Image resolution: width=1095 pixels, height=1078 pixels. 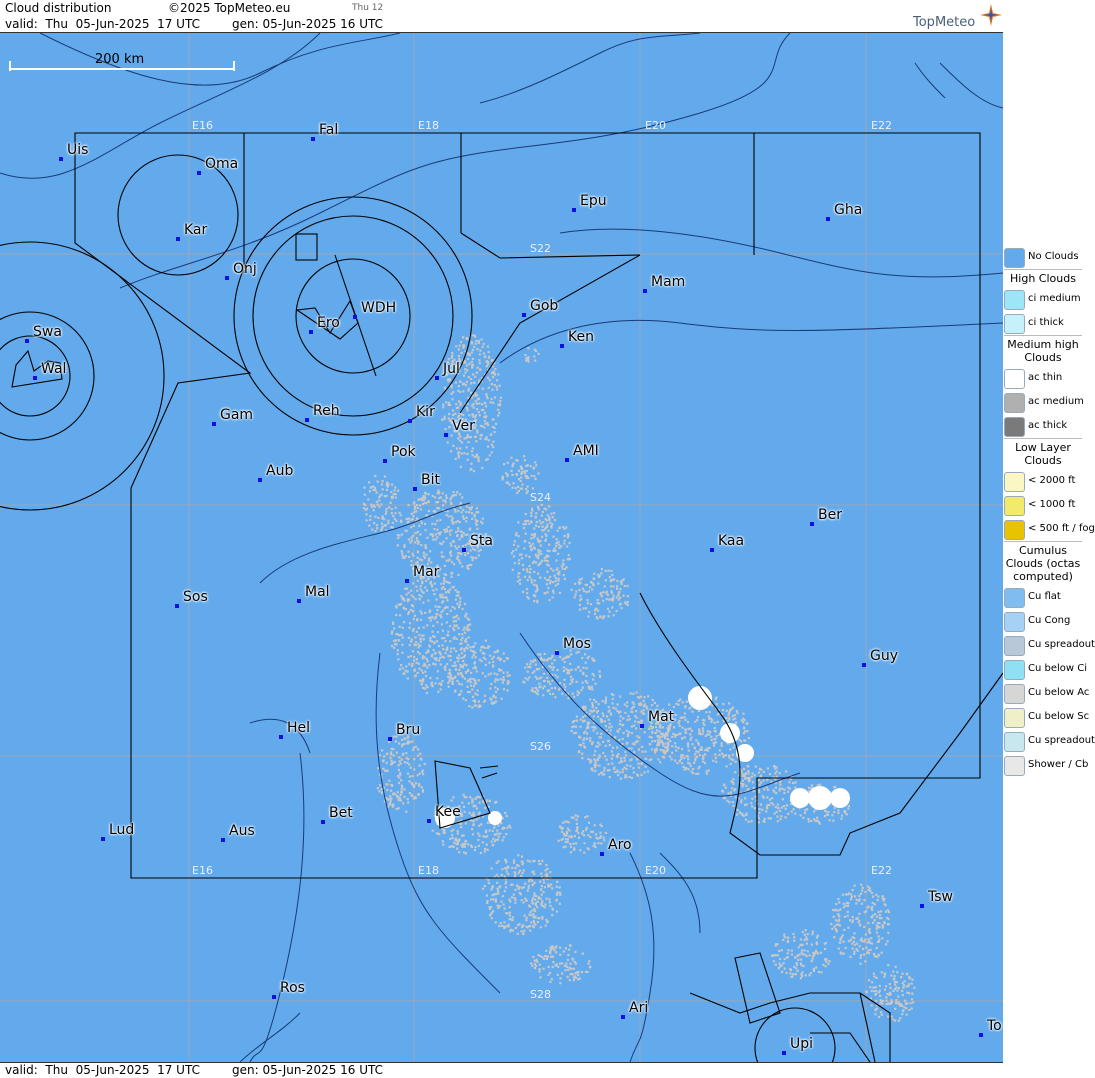 What do you see at coordinates (800, 798) in the screenshot?
I see `shower-cell` at bounding box center [800, 798].